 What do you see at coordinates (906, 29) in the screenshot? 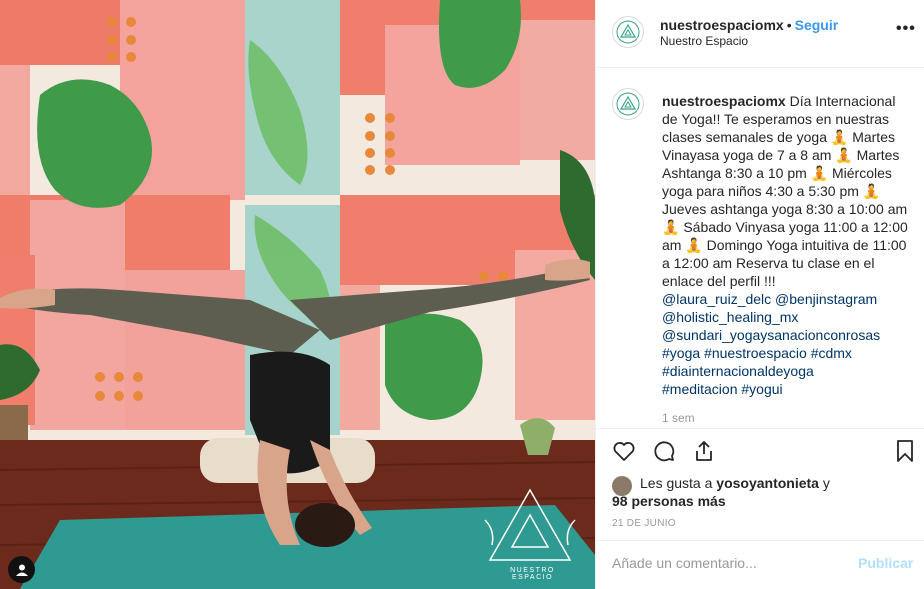
I see `more-options-button: •••` at bounding box center [906, 29].